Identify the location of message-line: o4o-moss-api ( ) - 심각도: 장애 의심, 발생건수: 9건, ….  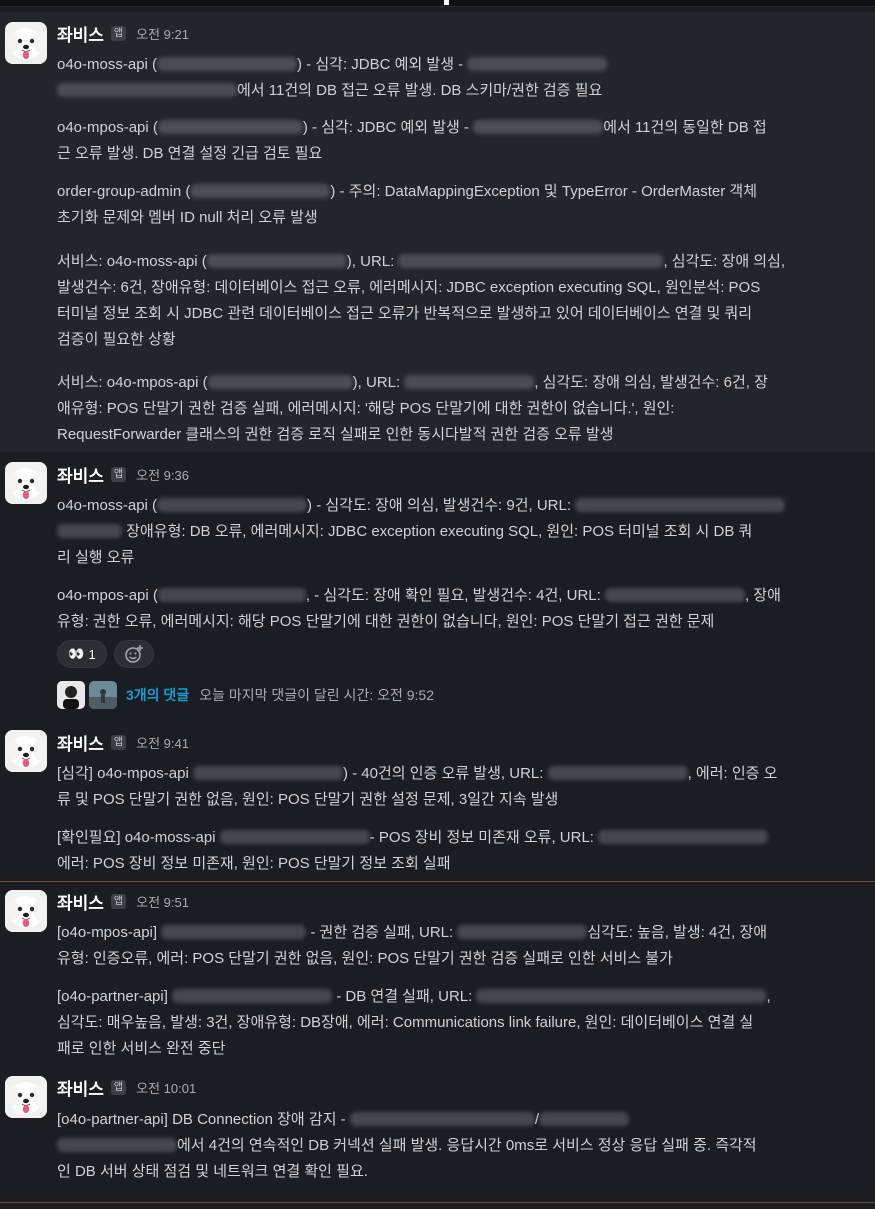
(431, 506).